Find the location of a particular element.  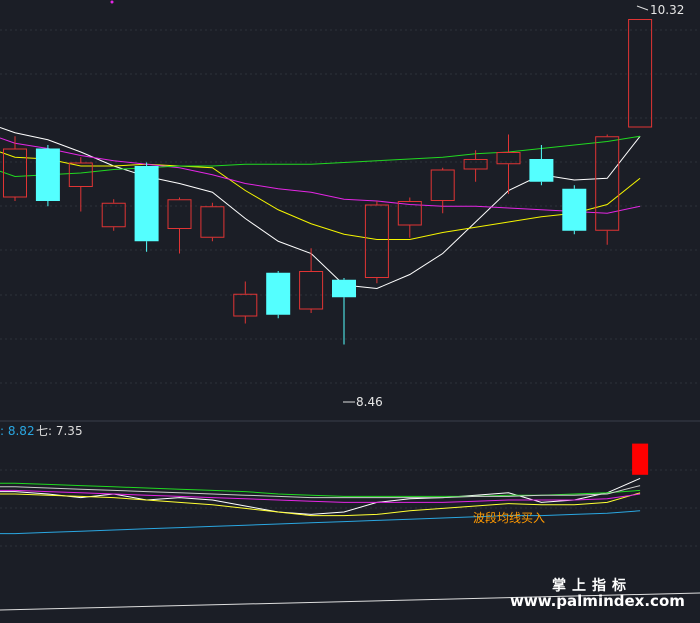

buy-signal-bar is located at coordinates (640, 459).